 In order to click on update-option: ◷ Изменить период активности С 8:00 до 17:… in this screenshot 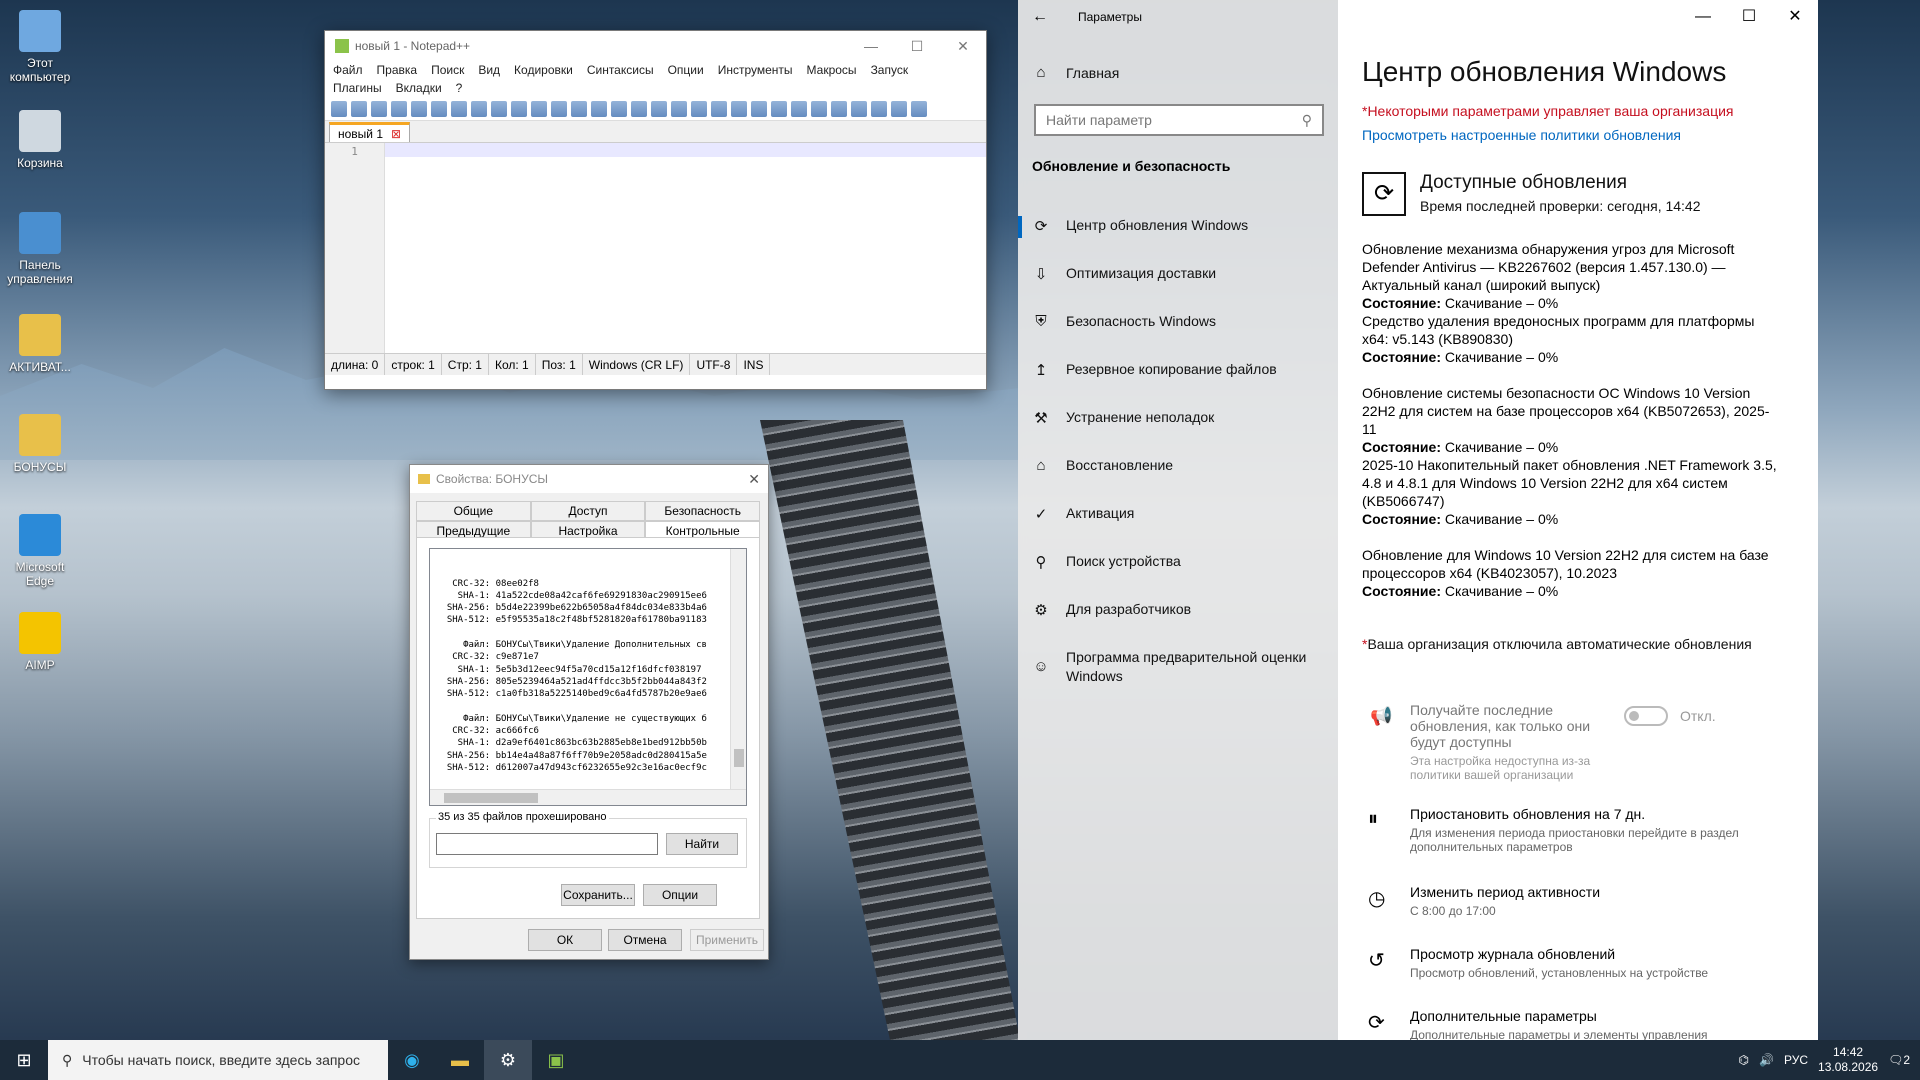, I will do `click(1582, 915)`.